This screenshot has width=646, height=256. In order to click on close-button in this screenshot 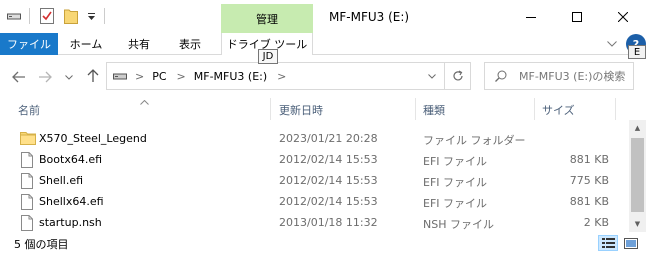, I will do `click(623, 16)`.